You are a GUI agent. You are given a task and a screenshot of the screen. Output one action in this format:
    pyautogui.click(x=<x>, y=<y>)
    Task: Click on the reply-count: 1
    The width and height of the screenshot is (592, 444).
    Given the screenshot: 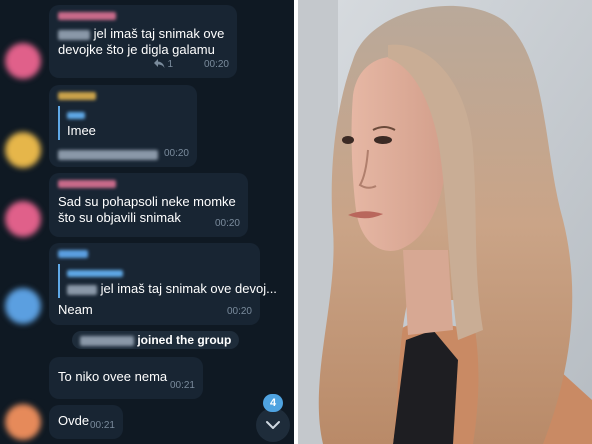 What is the action you would take?
    pyautogui.click(x=163, y=65)
    